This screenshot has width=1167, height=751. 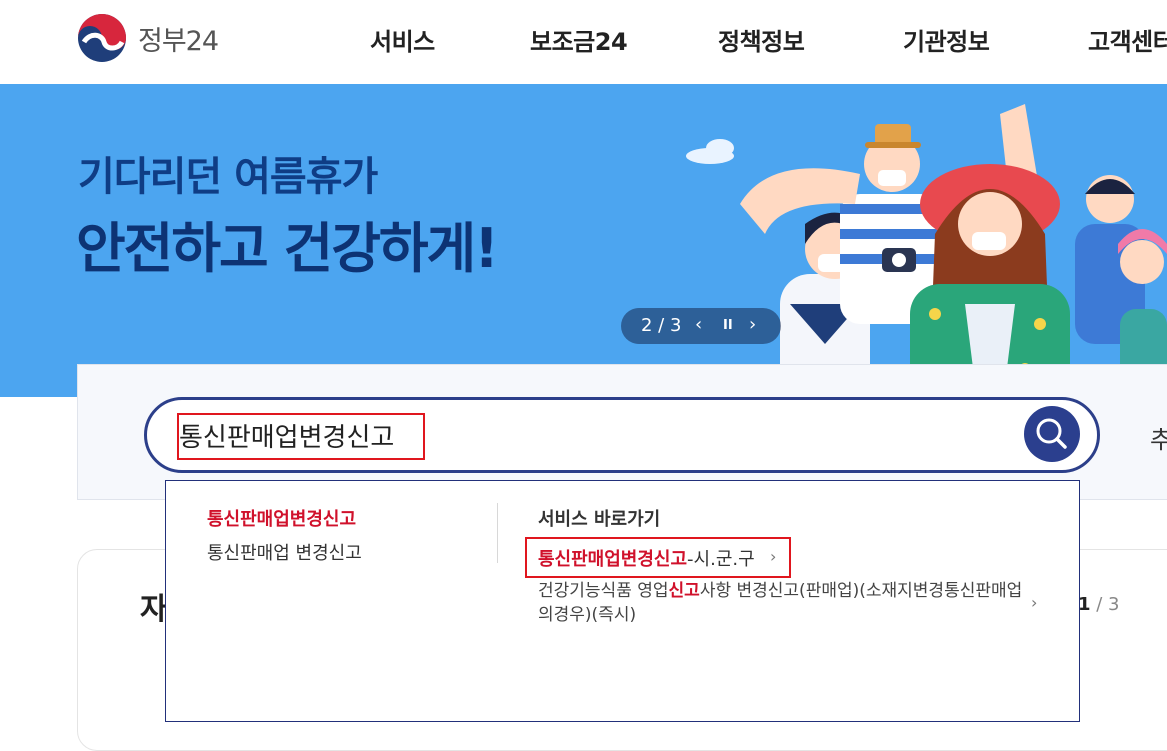 I want to click on dropdown-divider, so click(x=497, y=533).